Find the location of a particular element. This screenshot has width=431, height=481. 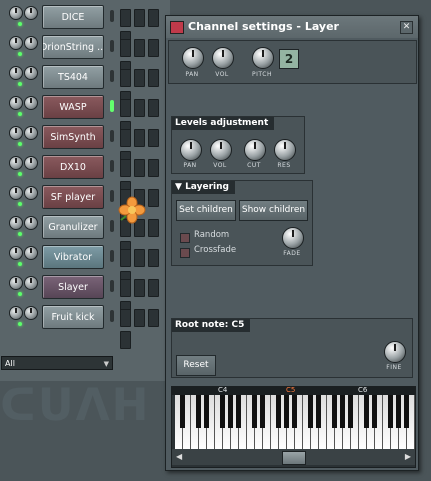

fade-knob is located at coordinates (293, 238).